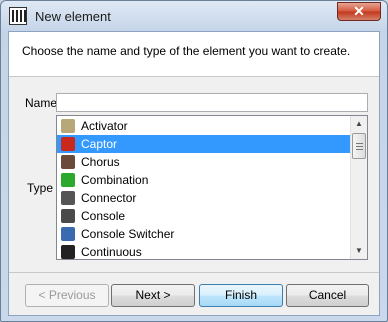  Describe the element at coordinates (68, 251) in the screenshot. I see `continuous-icon` at that location.